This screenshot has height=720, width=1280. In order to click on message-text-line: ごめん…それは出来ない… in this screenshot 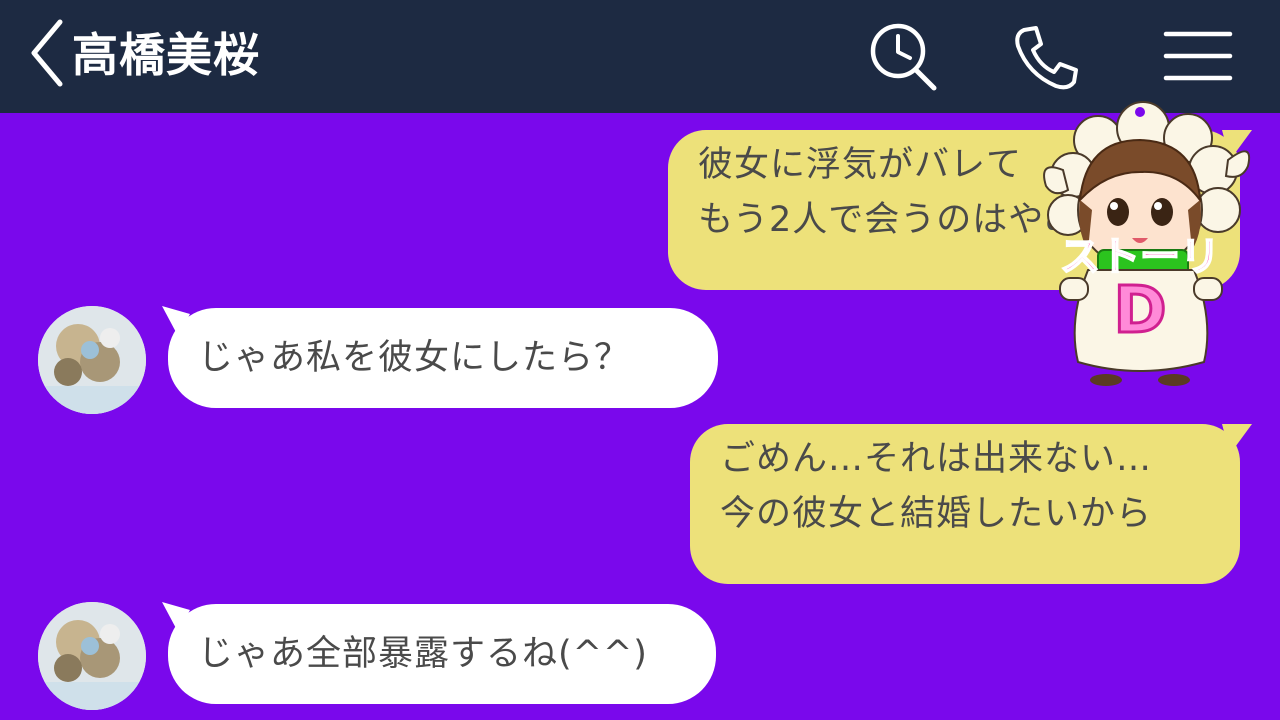, I will do `click(936, 459)`.